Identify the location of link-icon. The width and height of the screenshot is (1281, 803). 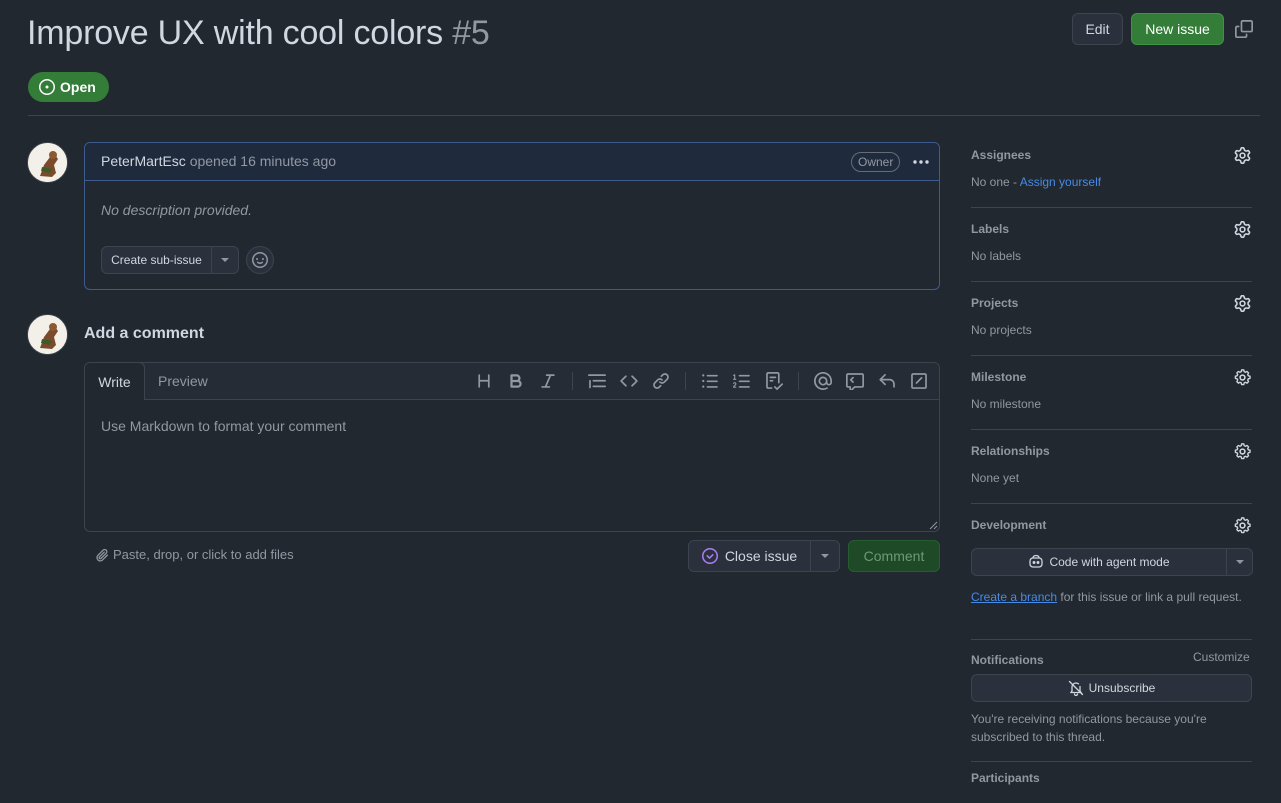
(661, 381).